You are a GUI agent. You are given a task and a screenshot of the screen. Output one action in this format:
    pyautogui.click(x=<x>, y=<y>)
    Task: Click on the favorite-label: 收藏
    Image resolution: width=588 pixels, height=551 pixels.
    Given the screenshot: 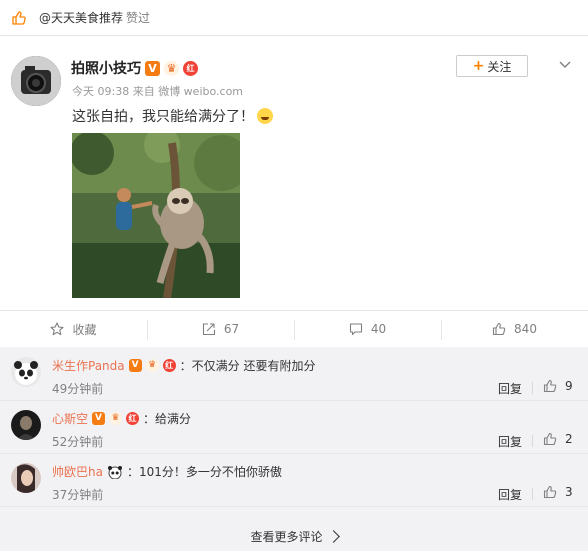 What is the action you would take?
    pyautogui.click(x=84, y=329)
    